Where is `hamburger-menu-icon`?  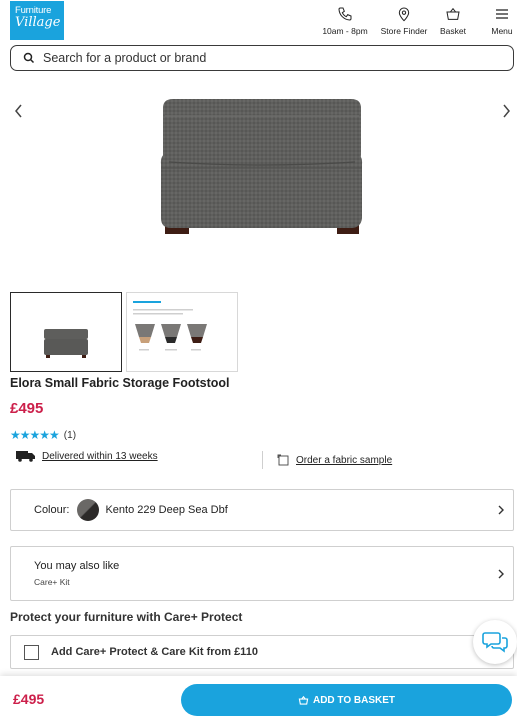
hamburger-menu-icon is located at coordinates (502, 14).